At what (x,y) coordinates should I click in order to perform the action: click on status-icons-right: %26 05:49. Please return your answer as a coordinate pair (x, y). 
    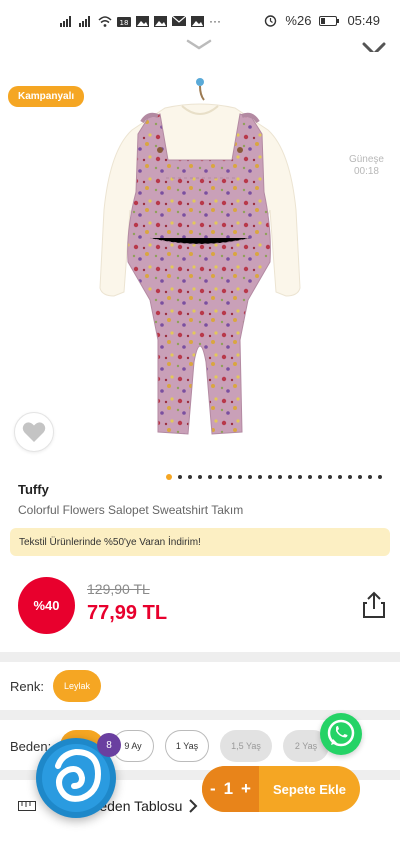
    Looking at the image, I should click on (322, 20).